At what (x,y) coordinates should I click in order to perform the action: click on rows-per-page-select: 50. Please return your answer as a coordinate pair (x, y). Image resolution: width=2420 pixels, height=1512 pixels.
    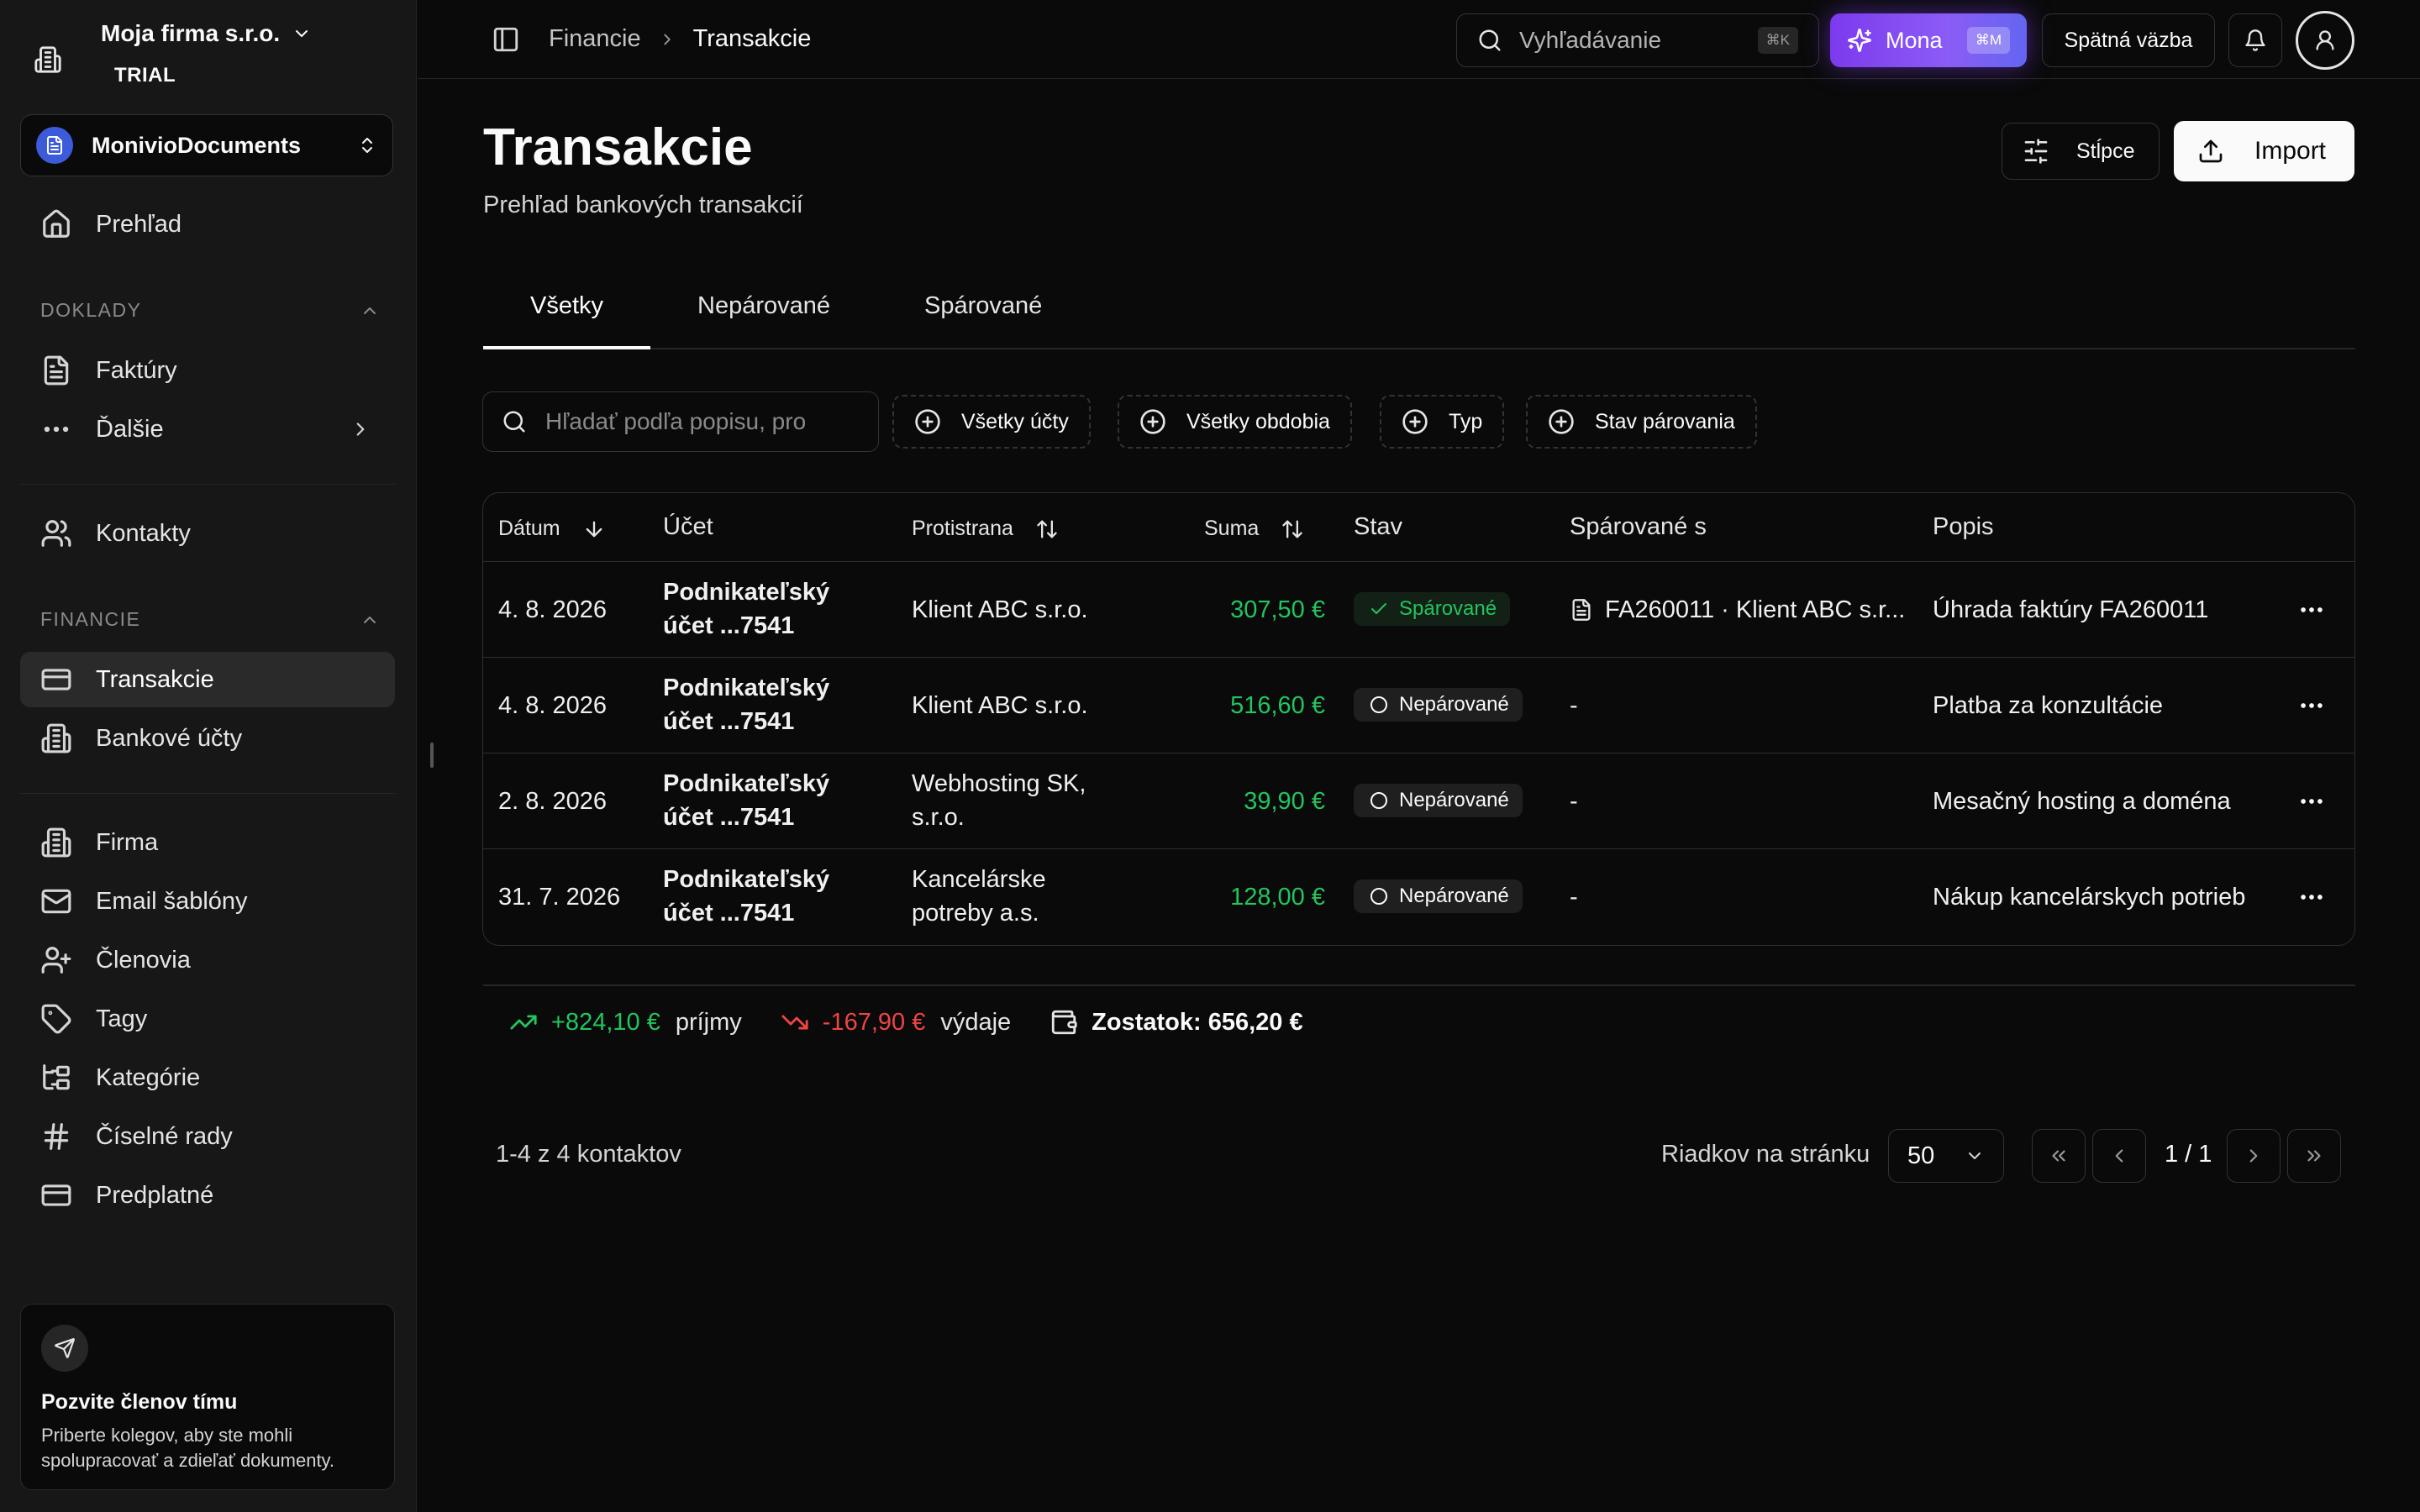
    Looking at the image, I should click on (1946, 1156).